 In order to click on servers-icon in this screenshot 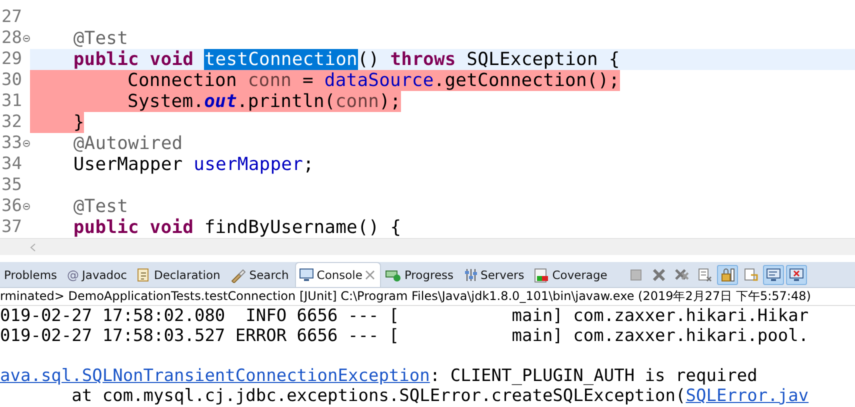, I will do `click(471, 275)`.